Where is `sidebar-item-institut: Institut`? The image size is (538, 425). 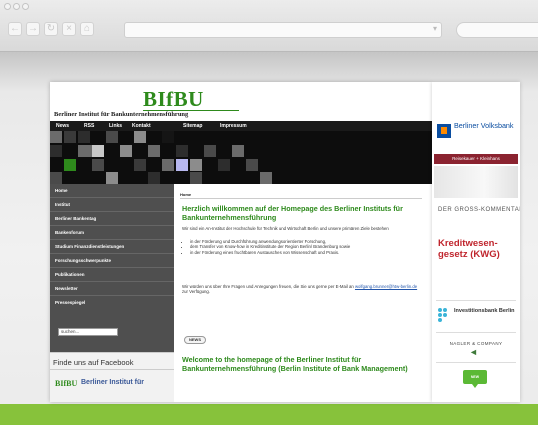
sidebar-item-institut: Institut is located at coordinates (112, 205).